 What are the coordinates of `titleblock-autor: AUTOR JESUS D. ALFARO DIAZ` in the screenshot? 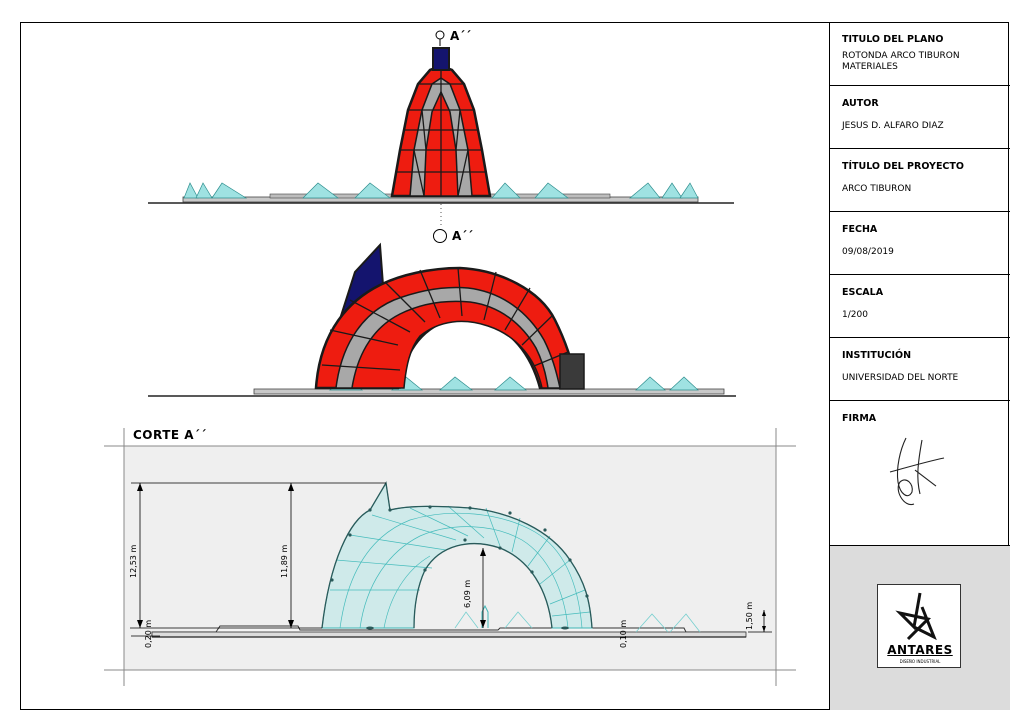 It's located at (920, 117).